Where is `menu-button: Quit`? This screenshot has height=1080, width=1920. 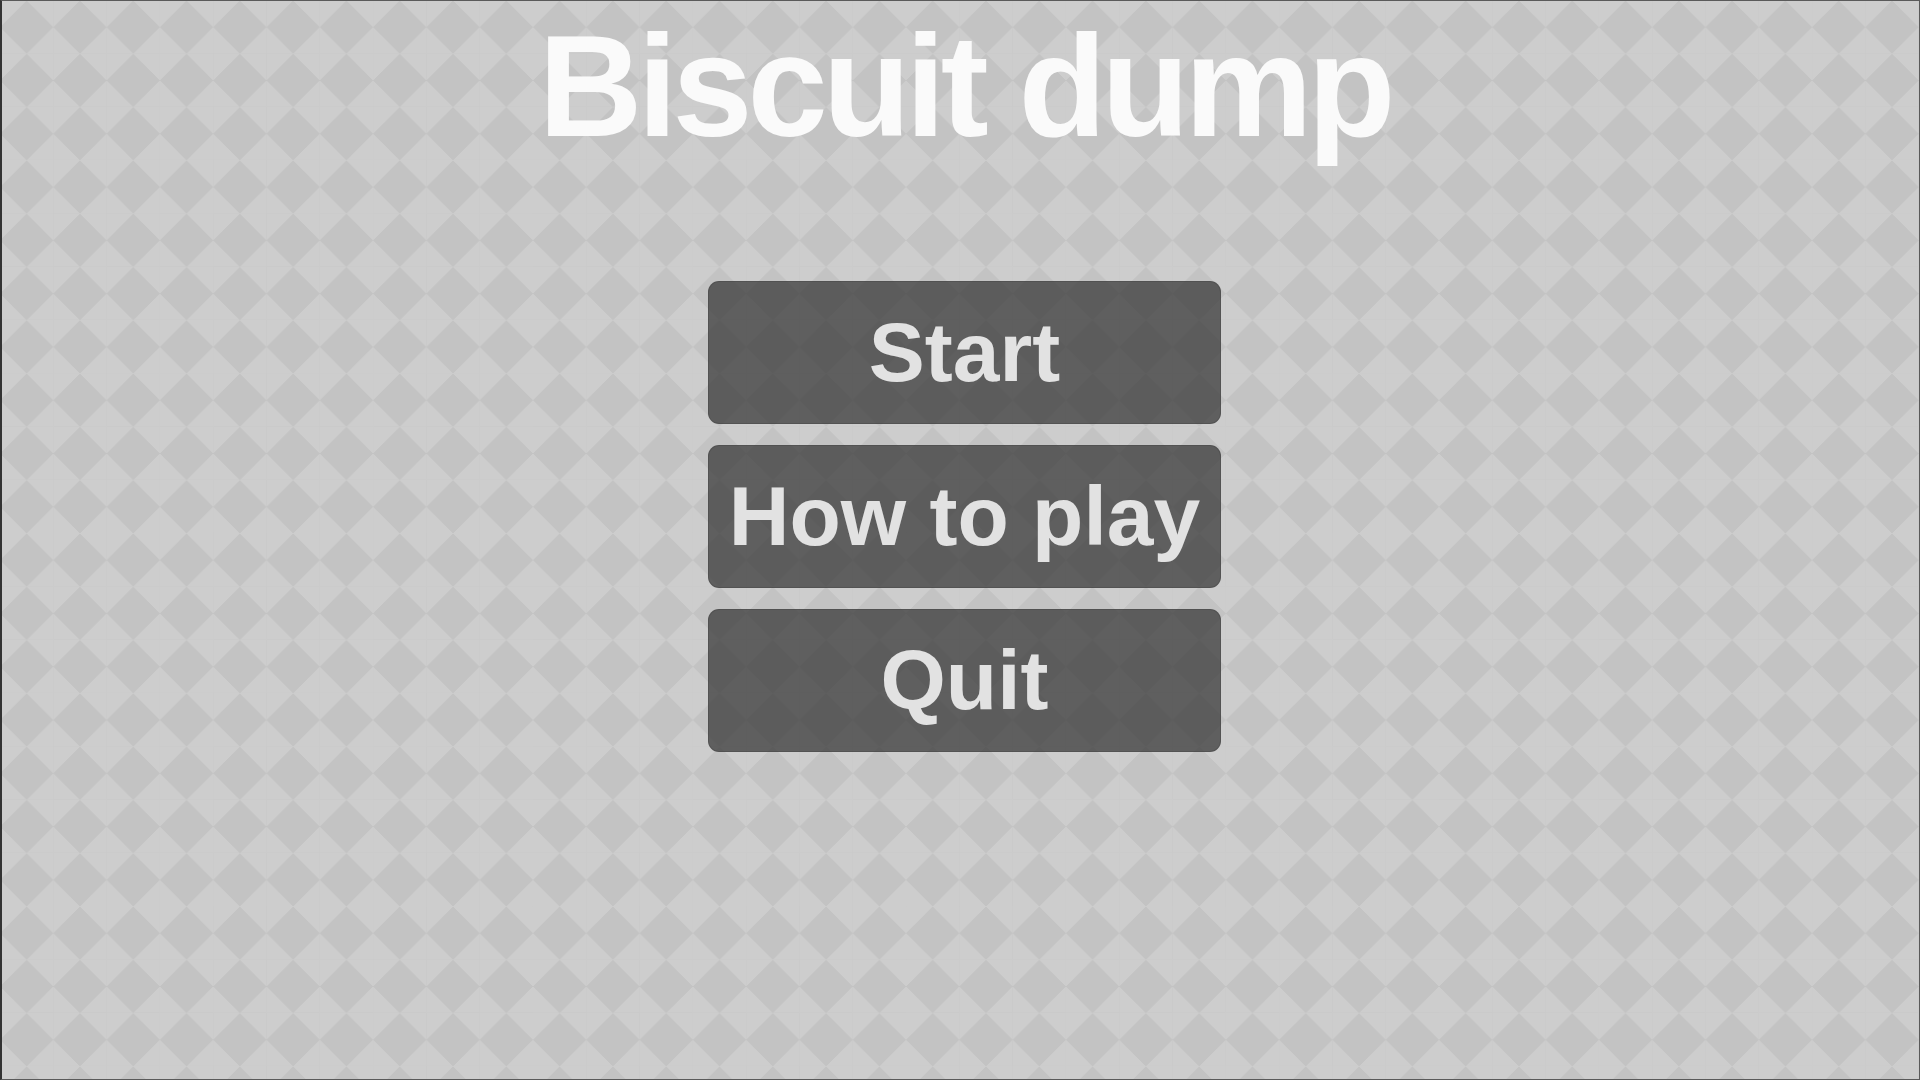 menu-button: Quit is located at coordinates (964, 680).